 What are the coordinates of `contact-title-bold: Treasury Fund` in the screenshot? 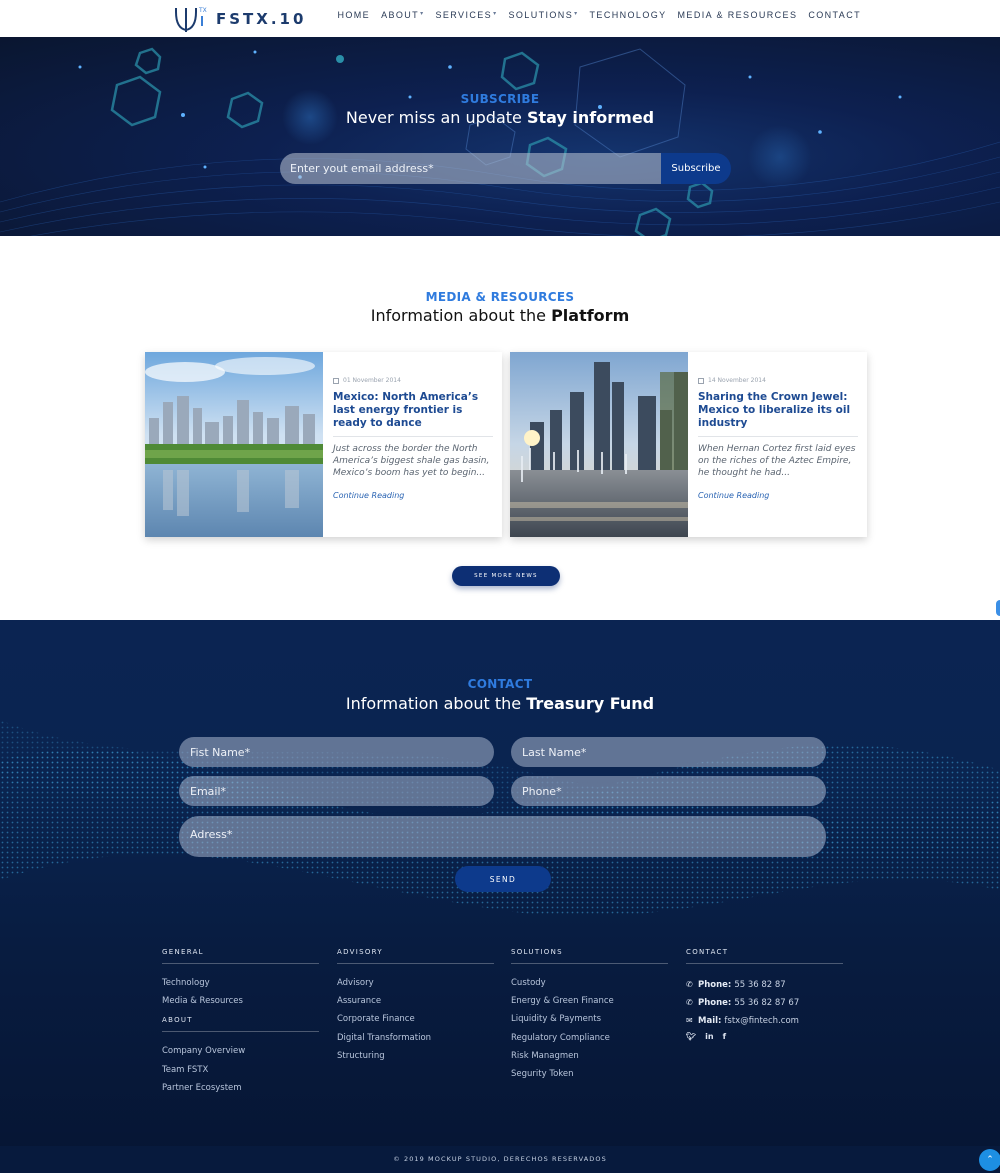 It's located at (590, 703).